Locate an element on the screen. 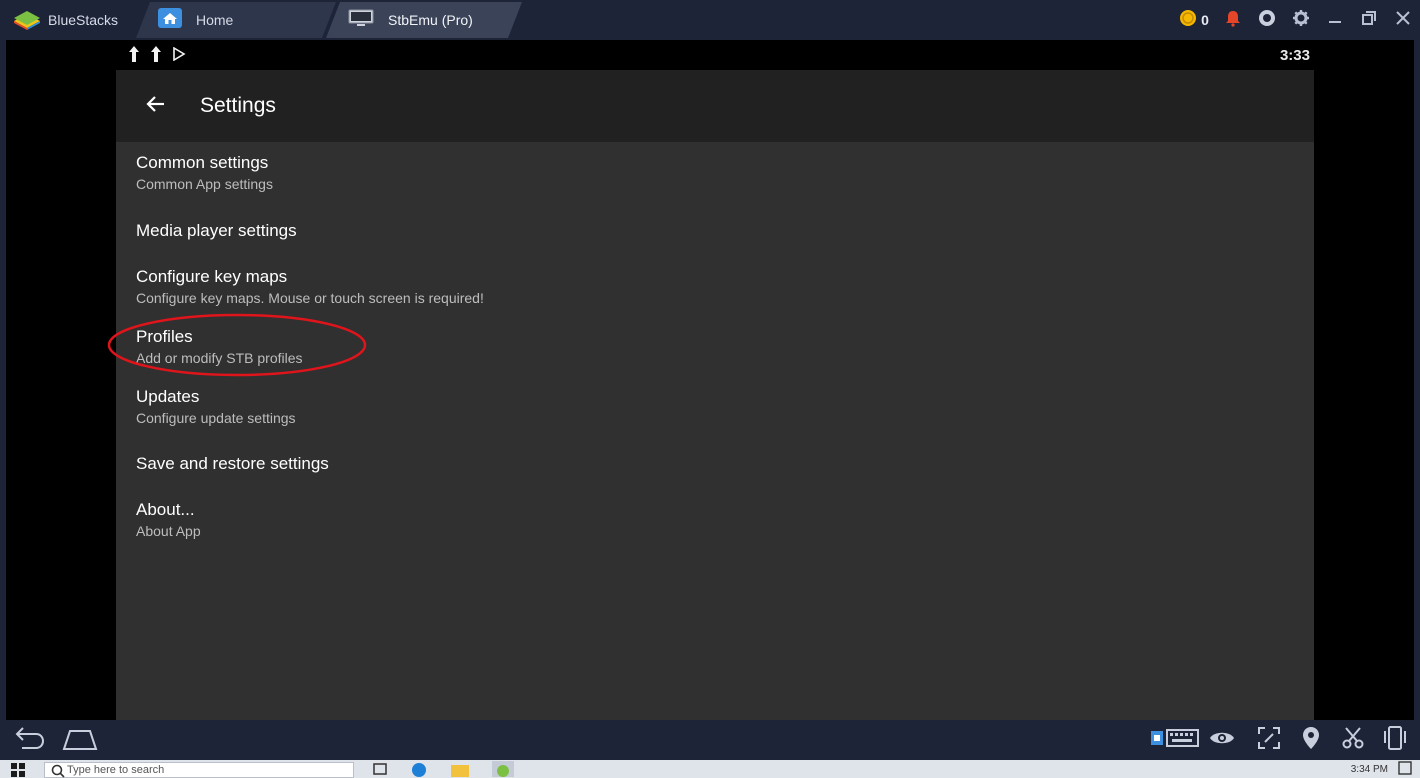  tab-home-label: Home is located at coordinates (215, 20).